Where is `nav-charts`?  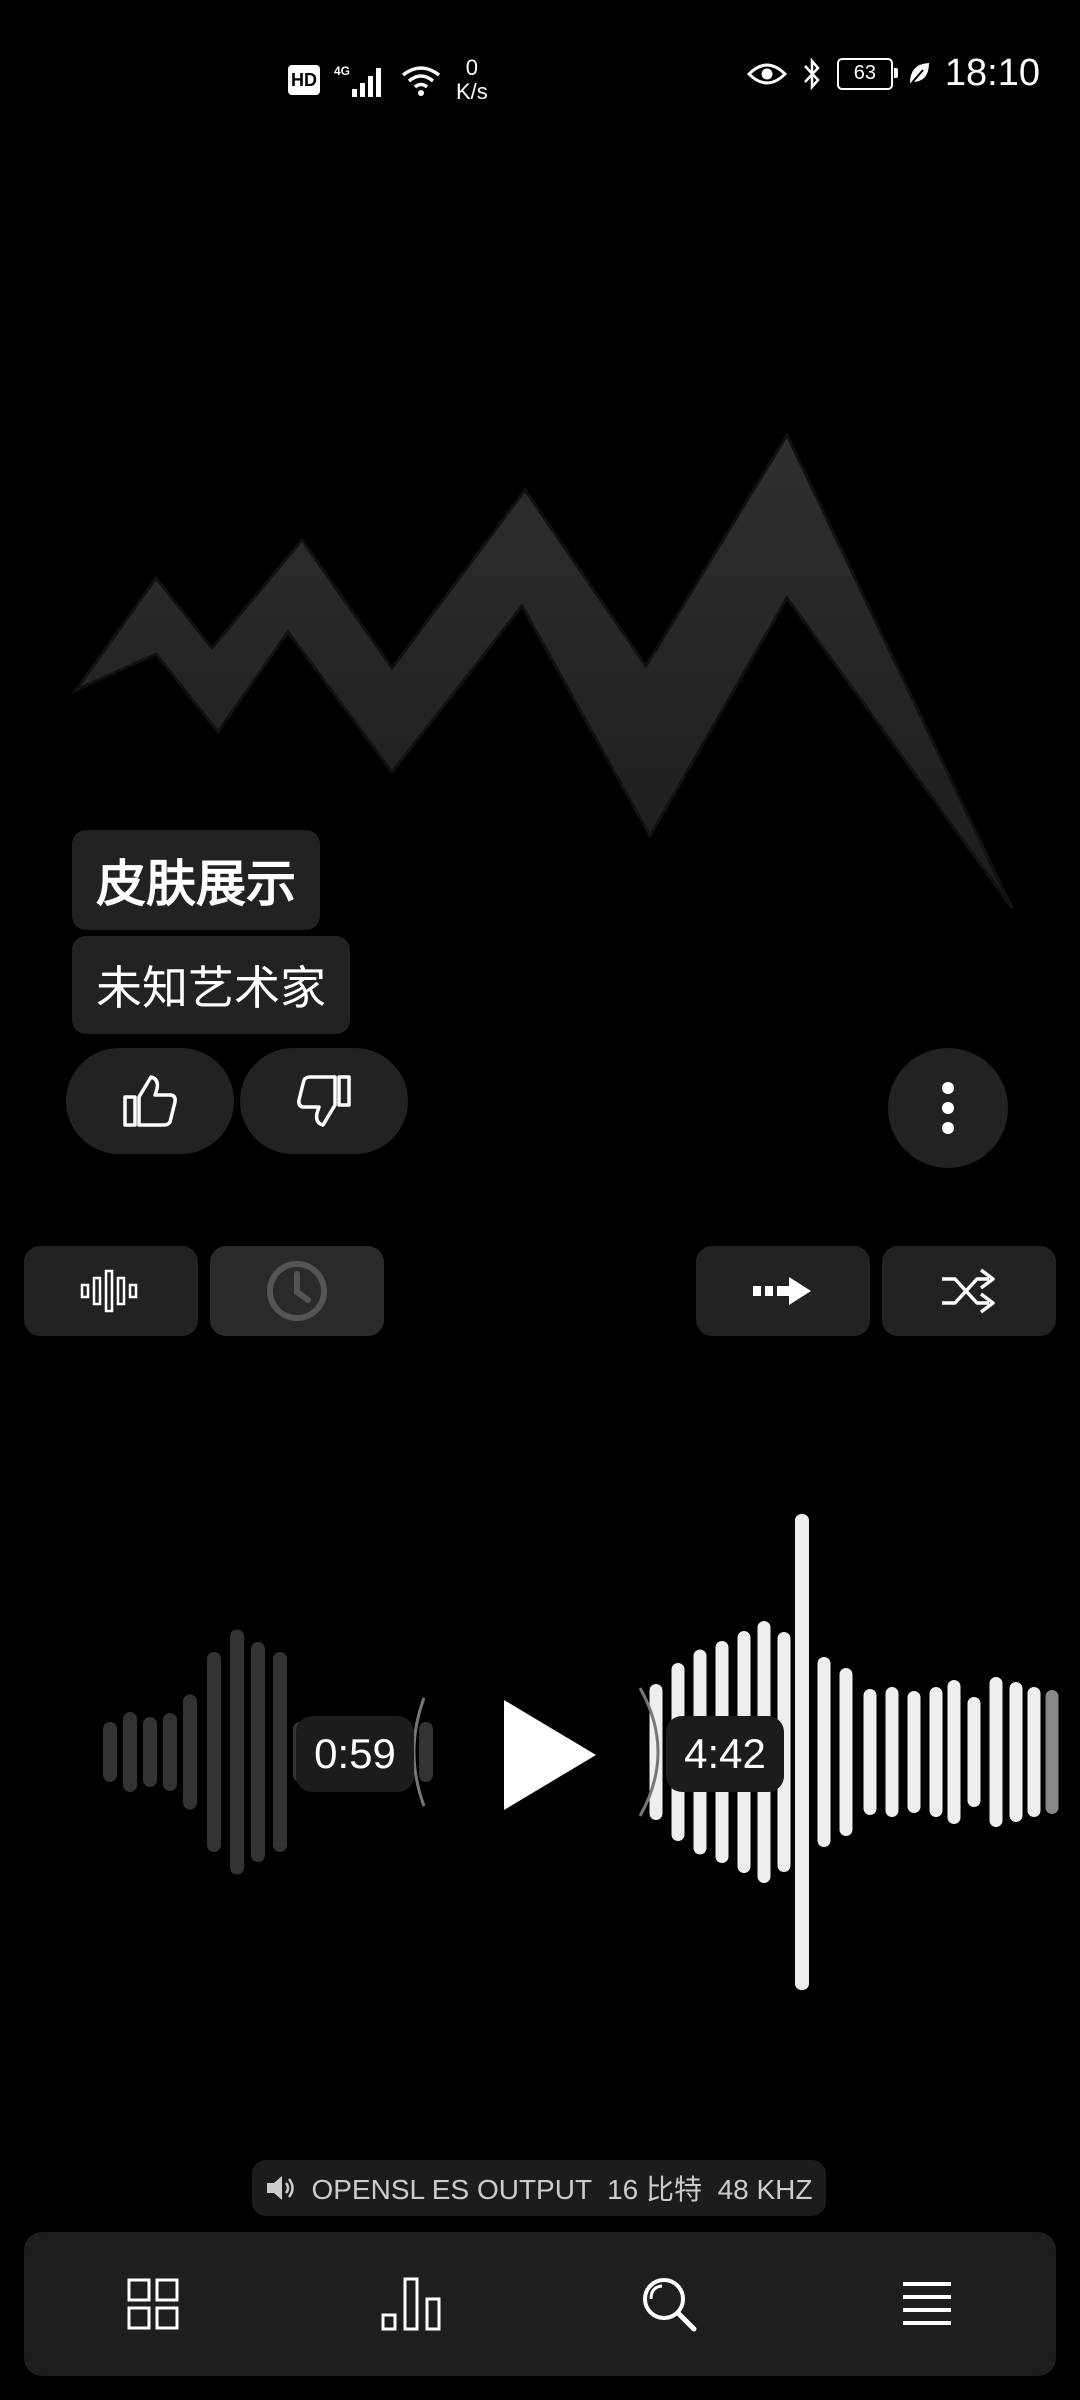 nav-charts is located at coordinates (411, 2304).